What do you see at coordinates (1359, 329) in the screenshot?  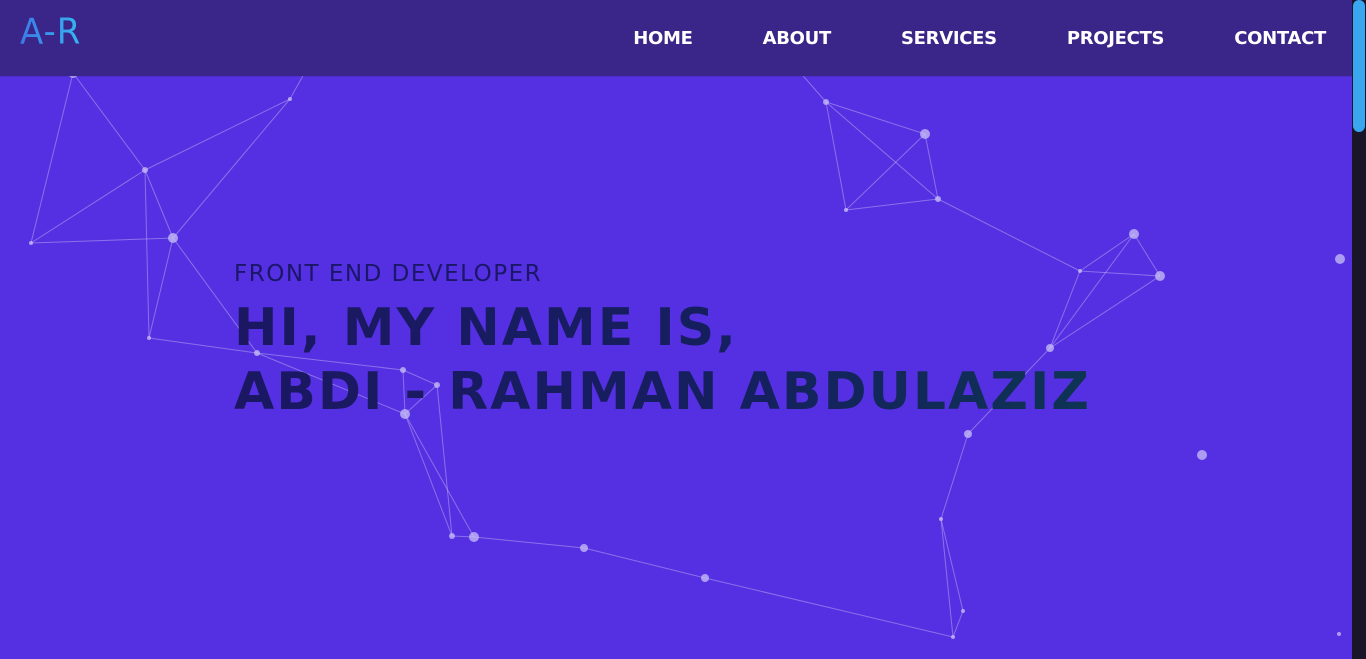 I see `scrollbar-track` at bounding box center [1359, 329].